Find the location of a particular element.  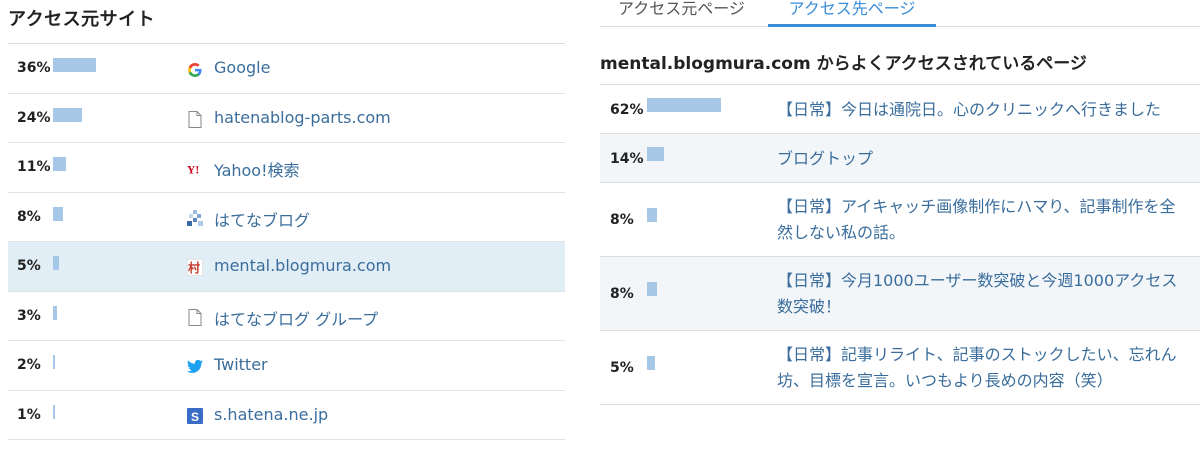

destination-percent: 14% is located at coordinates (627, 158).